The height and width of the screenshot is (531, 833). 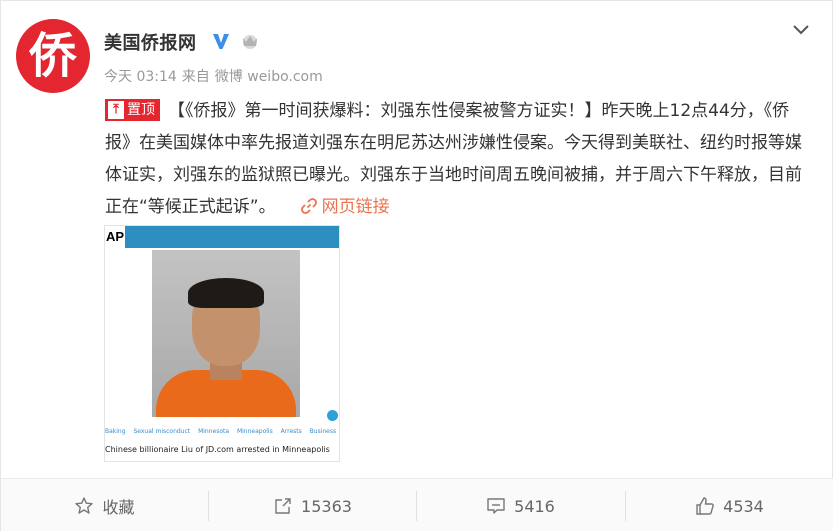 I want to click on like-count: 4534, so click(x=743, y=506).